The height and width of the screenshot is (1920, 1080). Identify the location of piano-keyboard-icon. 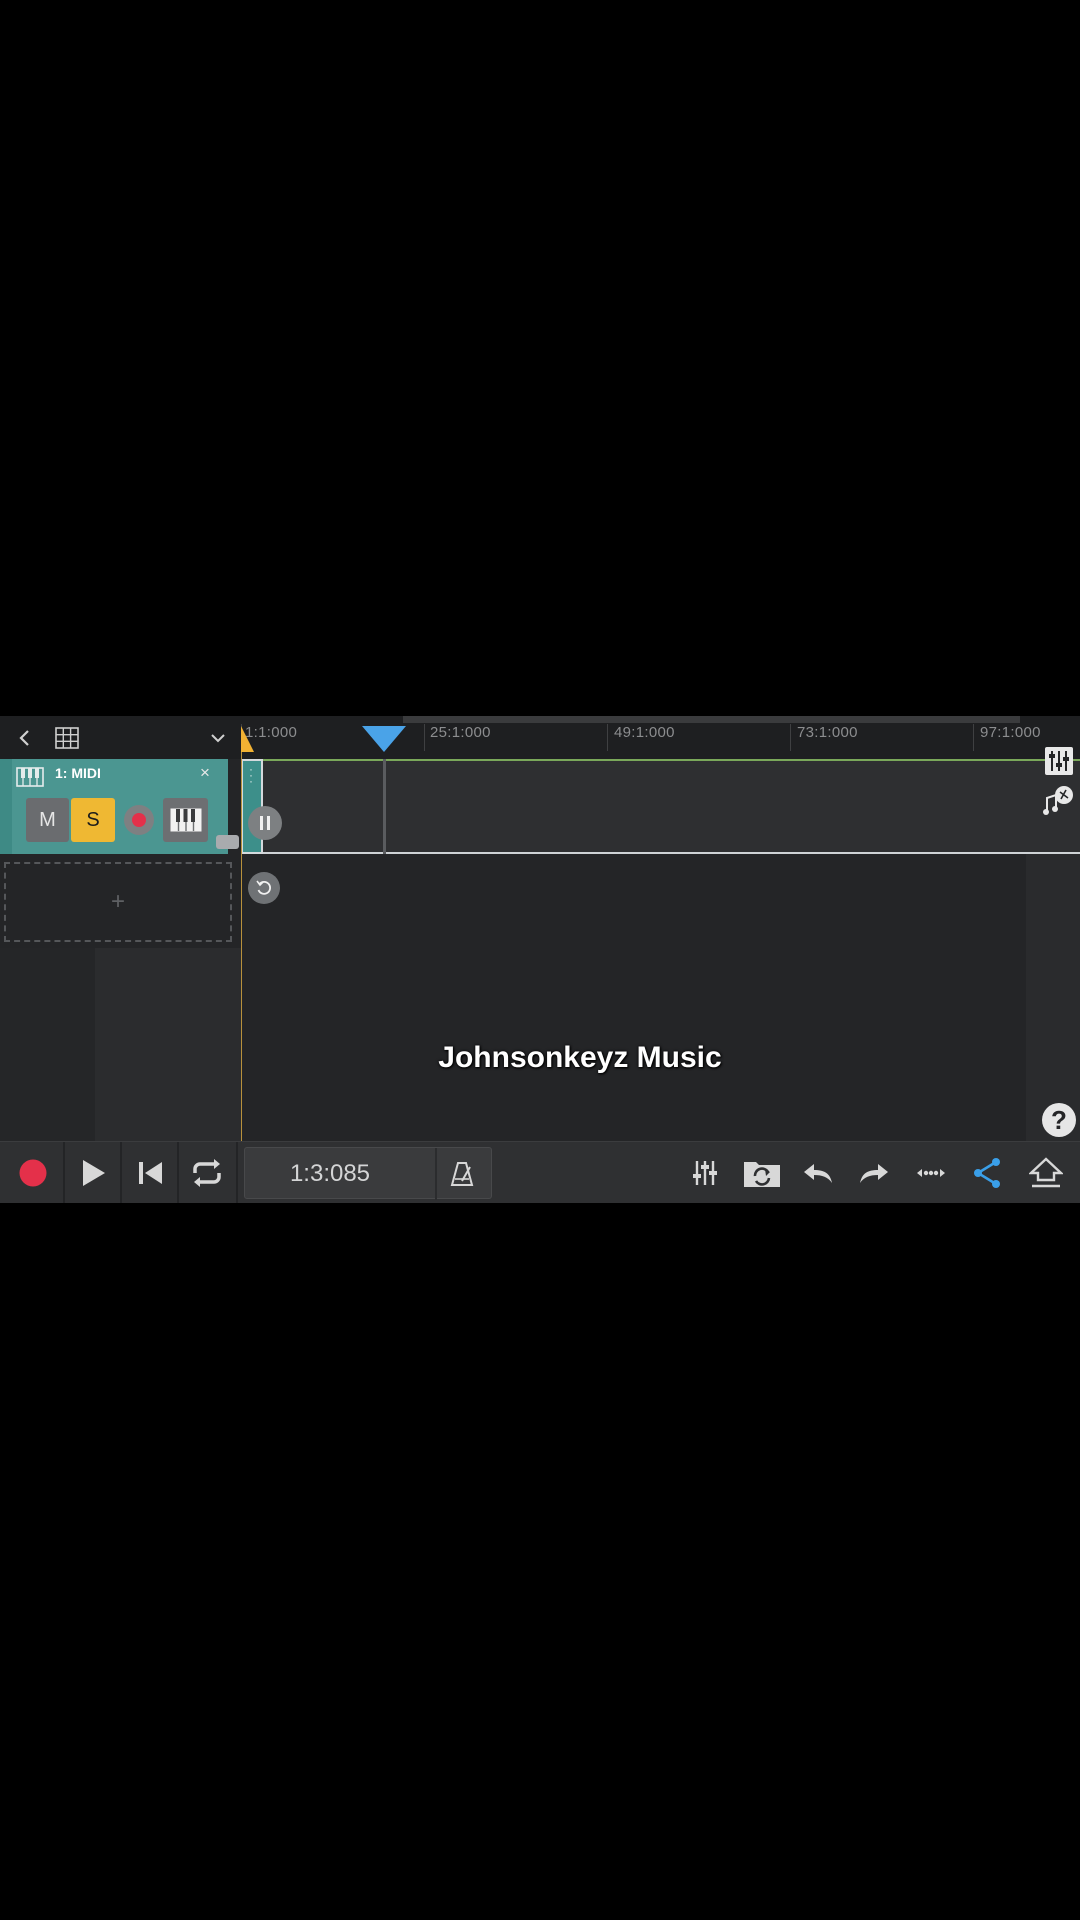
(30, 779).